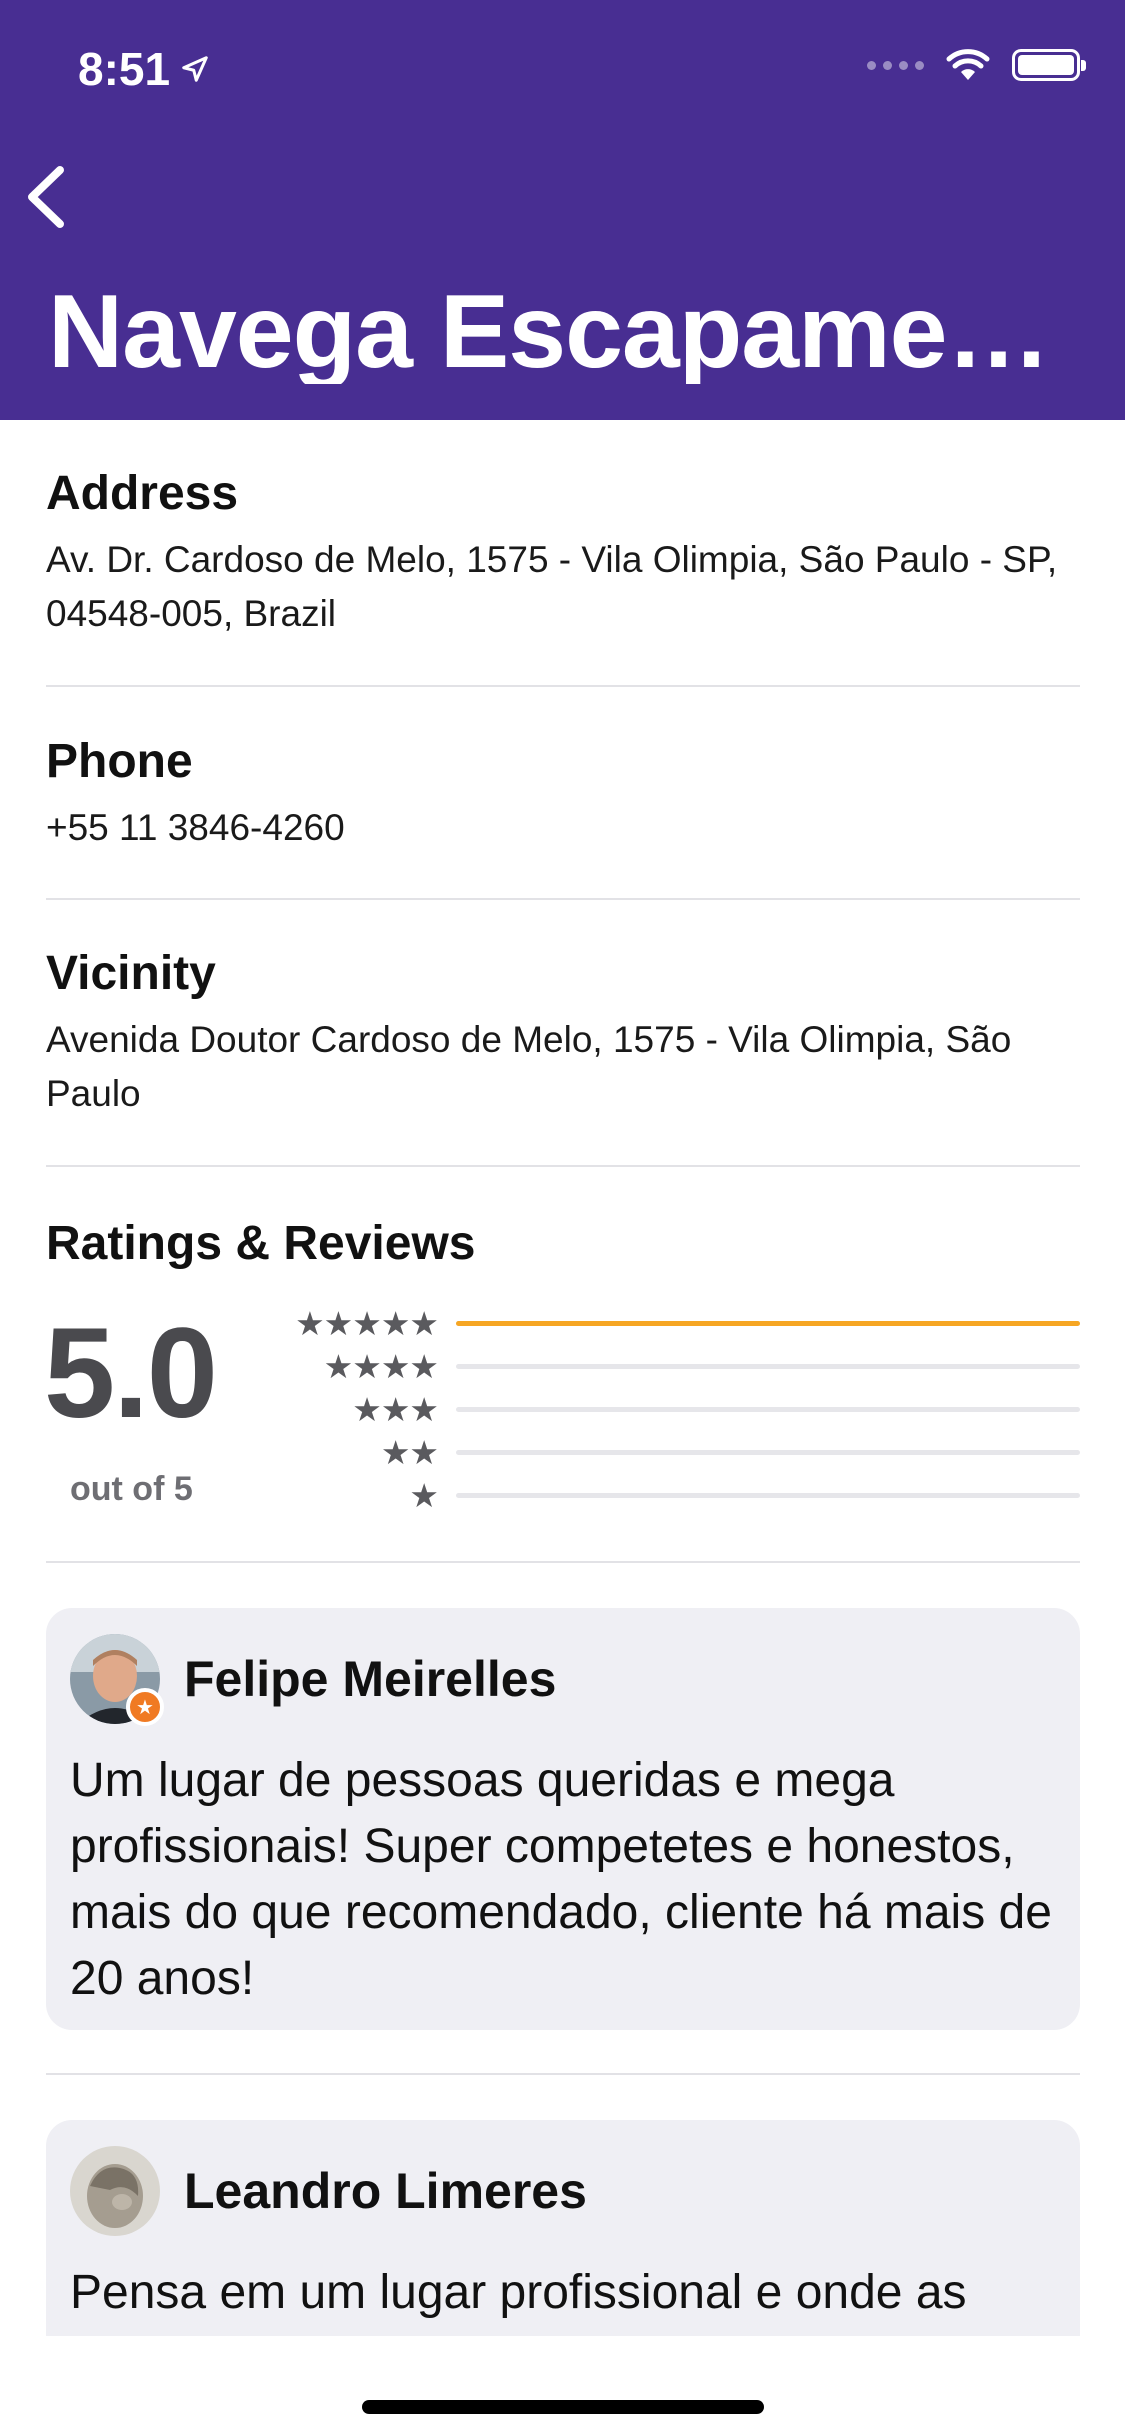  What do you see at coordinates (381, 1366) in the screenshot?
I see `four-stars-icon: ★★★★` at bounding box center [381, 1366].